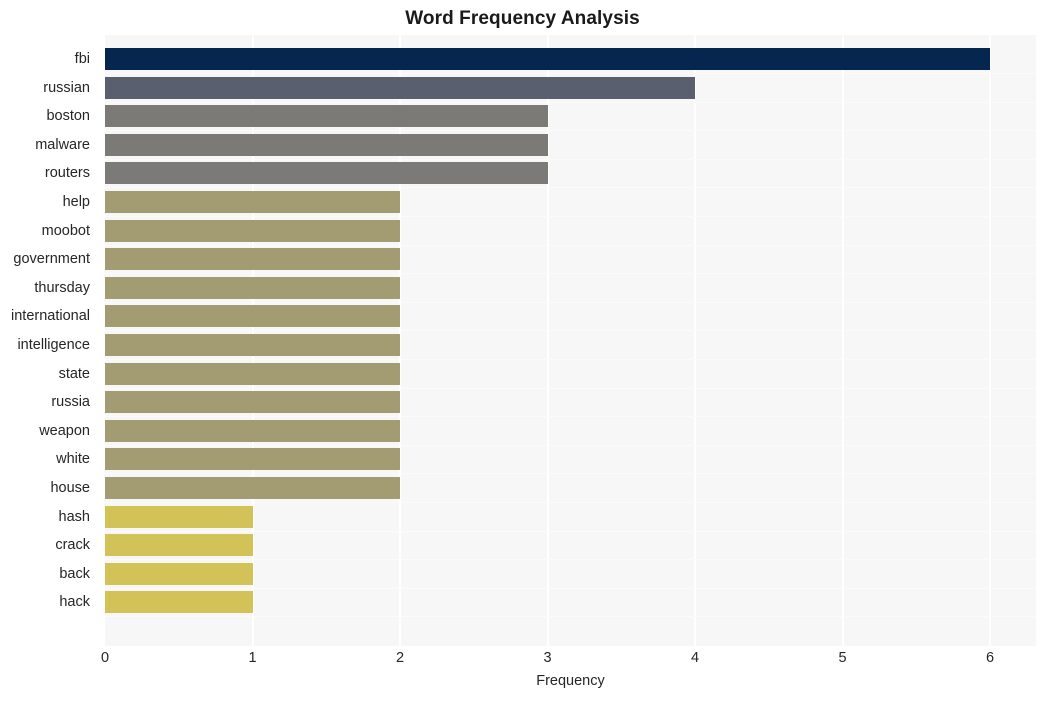 The width and height of the screenshot is (1045, 701). Describe the element at coordinates (50, 316) in the screenshot. I see `y-axis-tick-label: international` at that location.